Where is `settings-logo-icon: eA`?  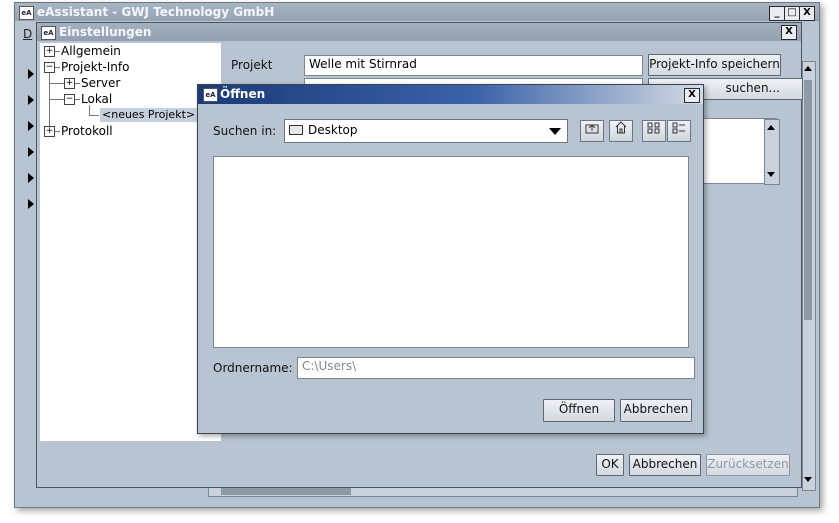 settings-logo-icon: eA is located at coordinates (48, 33).